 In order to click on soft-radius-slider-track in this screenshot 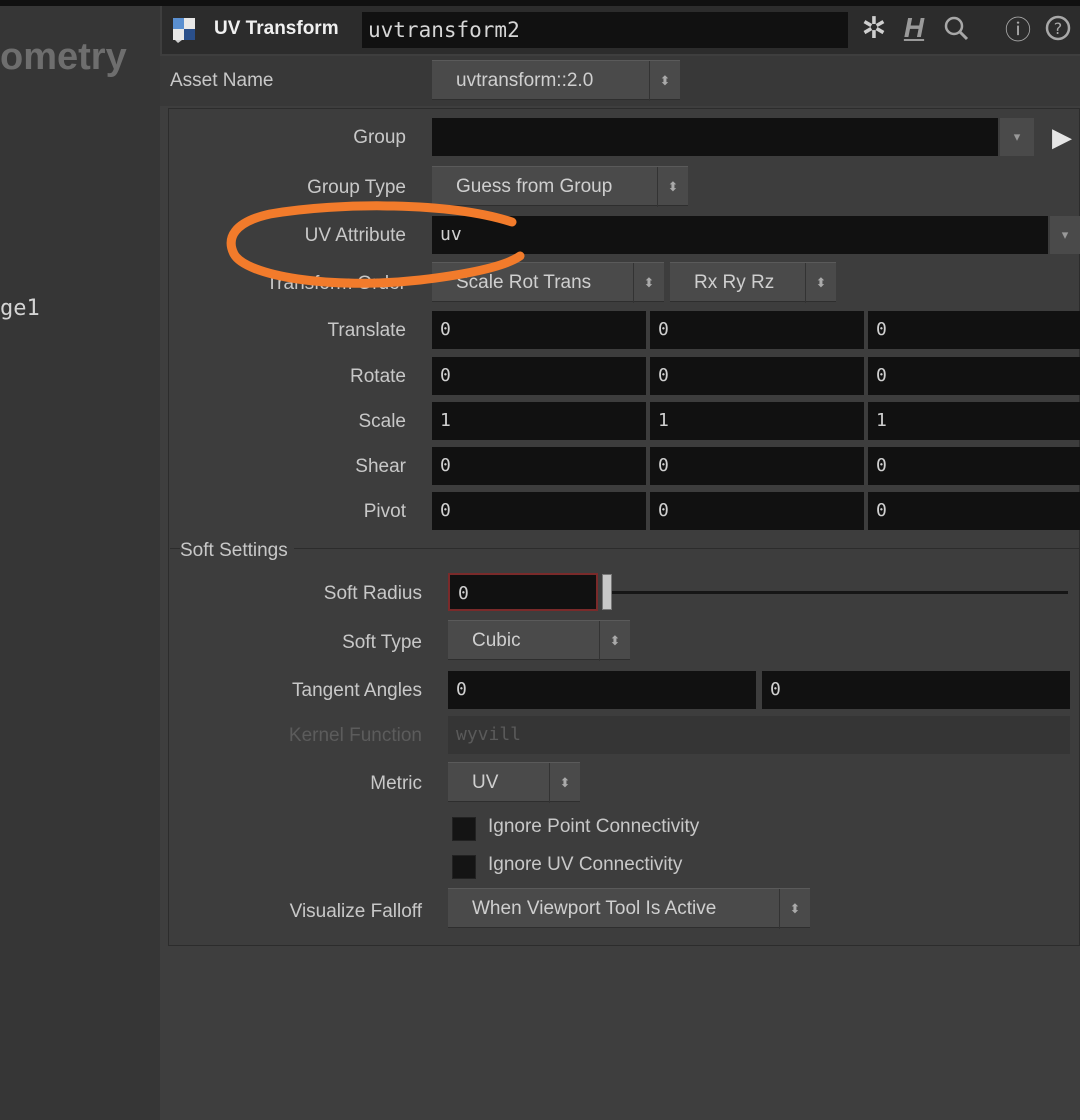, I will do `click(839, 592)`.